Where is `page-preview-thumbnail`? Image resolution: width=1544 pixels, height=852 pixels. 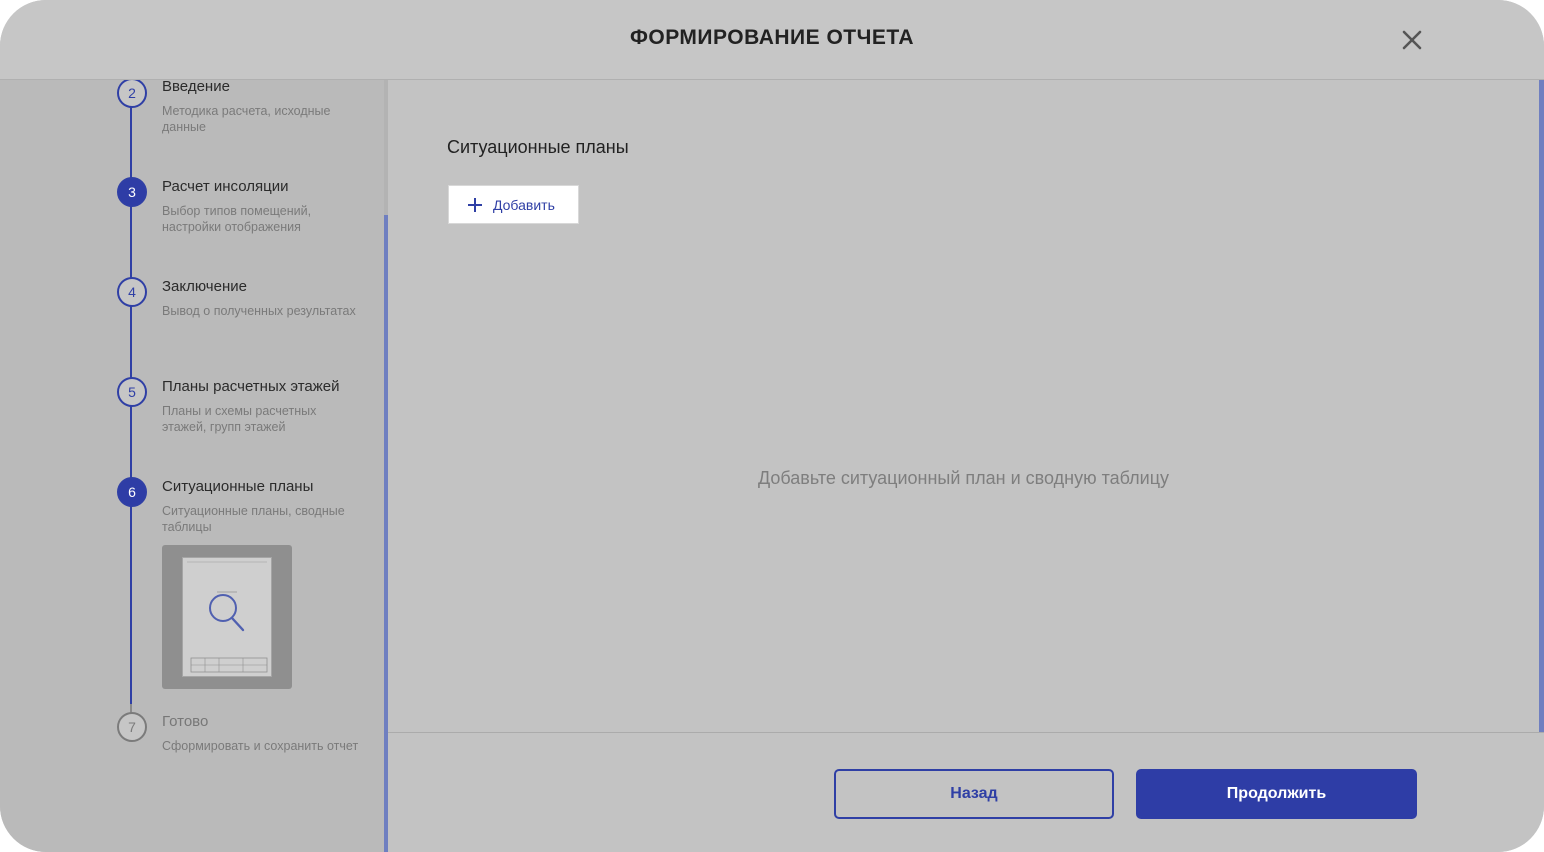 page-preview-thumbnail is located at coordinates (227, 617).